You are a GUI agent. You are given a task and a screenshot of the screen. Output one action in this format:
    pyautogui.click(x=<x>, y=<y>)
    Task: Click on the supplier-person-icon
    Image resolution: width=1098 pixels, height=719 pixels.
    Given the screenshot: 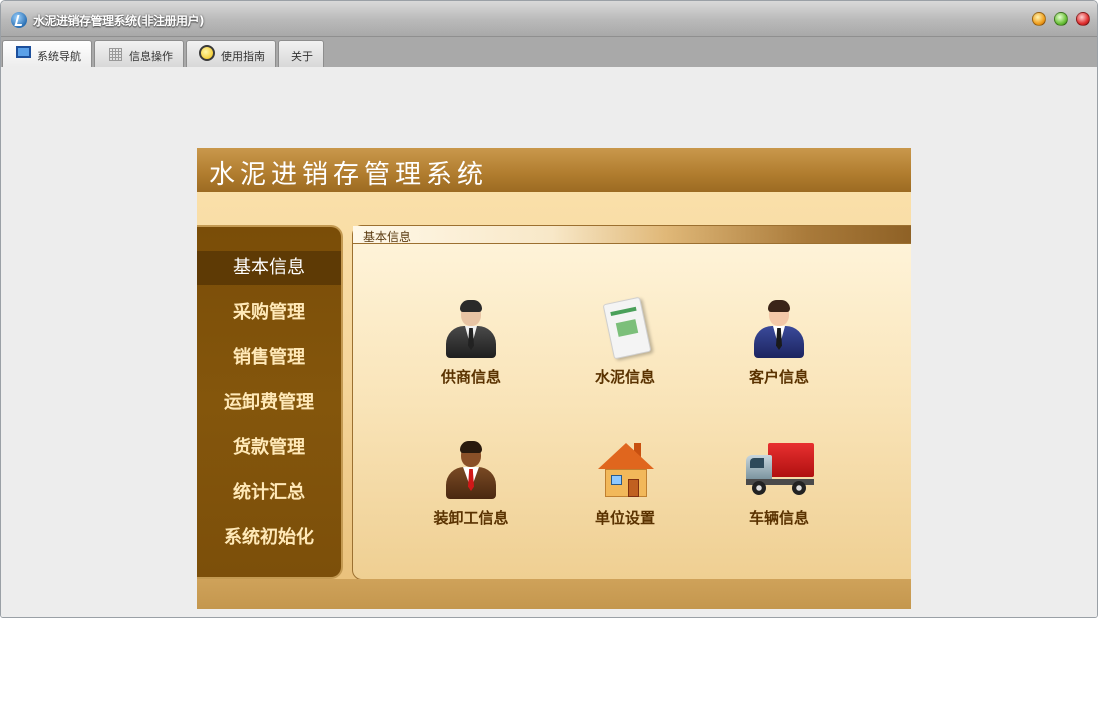 What is the action you would take?
    pyautogui.click(x=471, y=330)
    